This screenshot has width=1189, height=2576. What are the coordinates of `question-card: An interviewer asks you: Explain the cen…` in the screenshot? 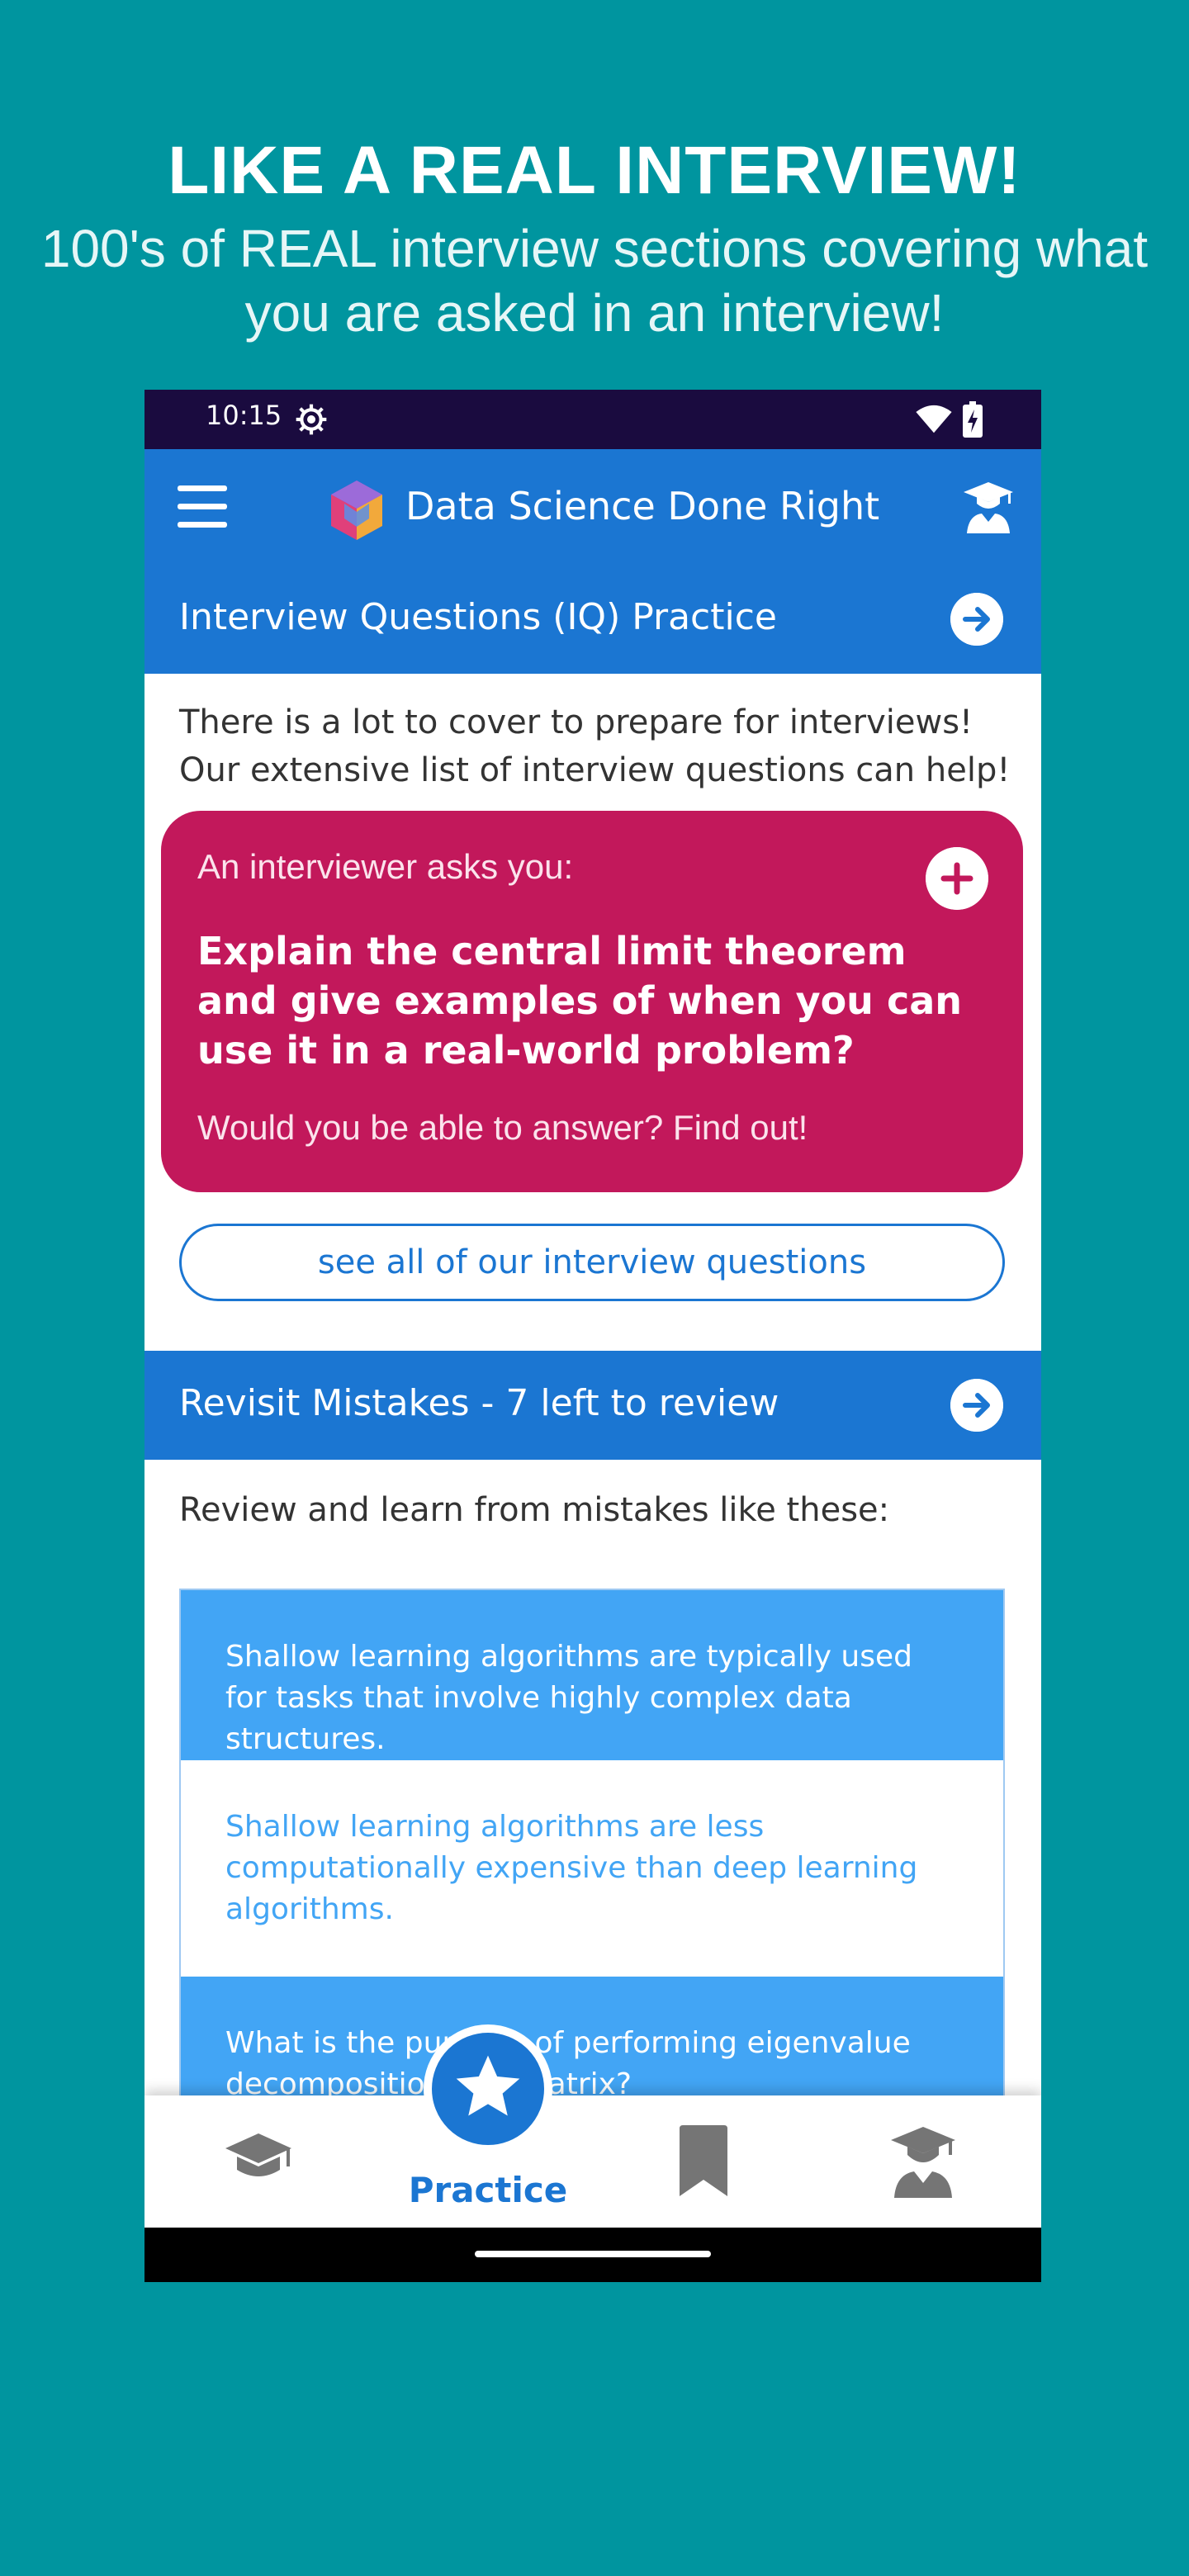 It's located at (592, 1001).